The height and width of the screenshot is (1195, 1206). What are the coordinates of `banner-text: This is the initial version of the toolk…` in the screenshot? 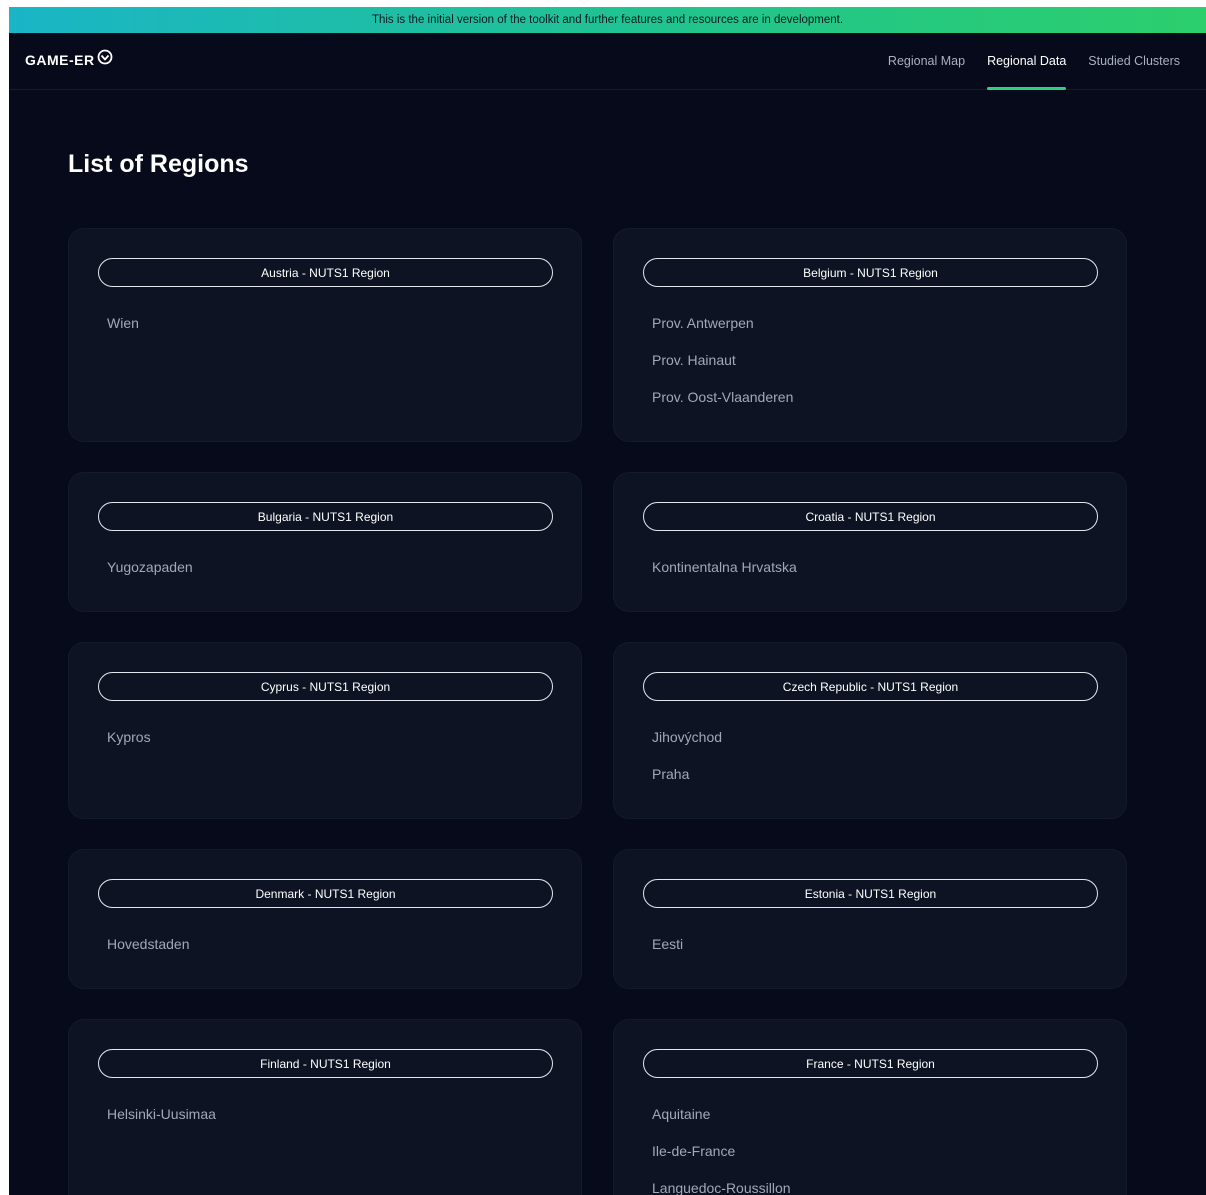 It's located at (607, 20).